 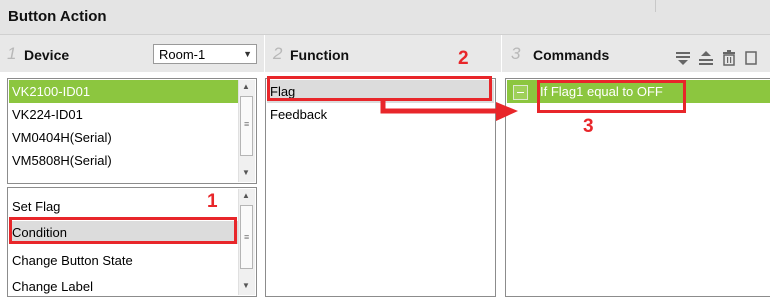 What do you see at coordinates (212, 201) in the screenshot?
I see `annotation-number-1: 1` at bounding box center [212, 201].